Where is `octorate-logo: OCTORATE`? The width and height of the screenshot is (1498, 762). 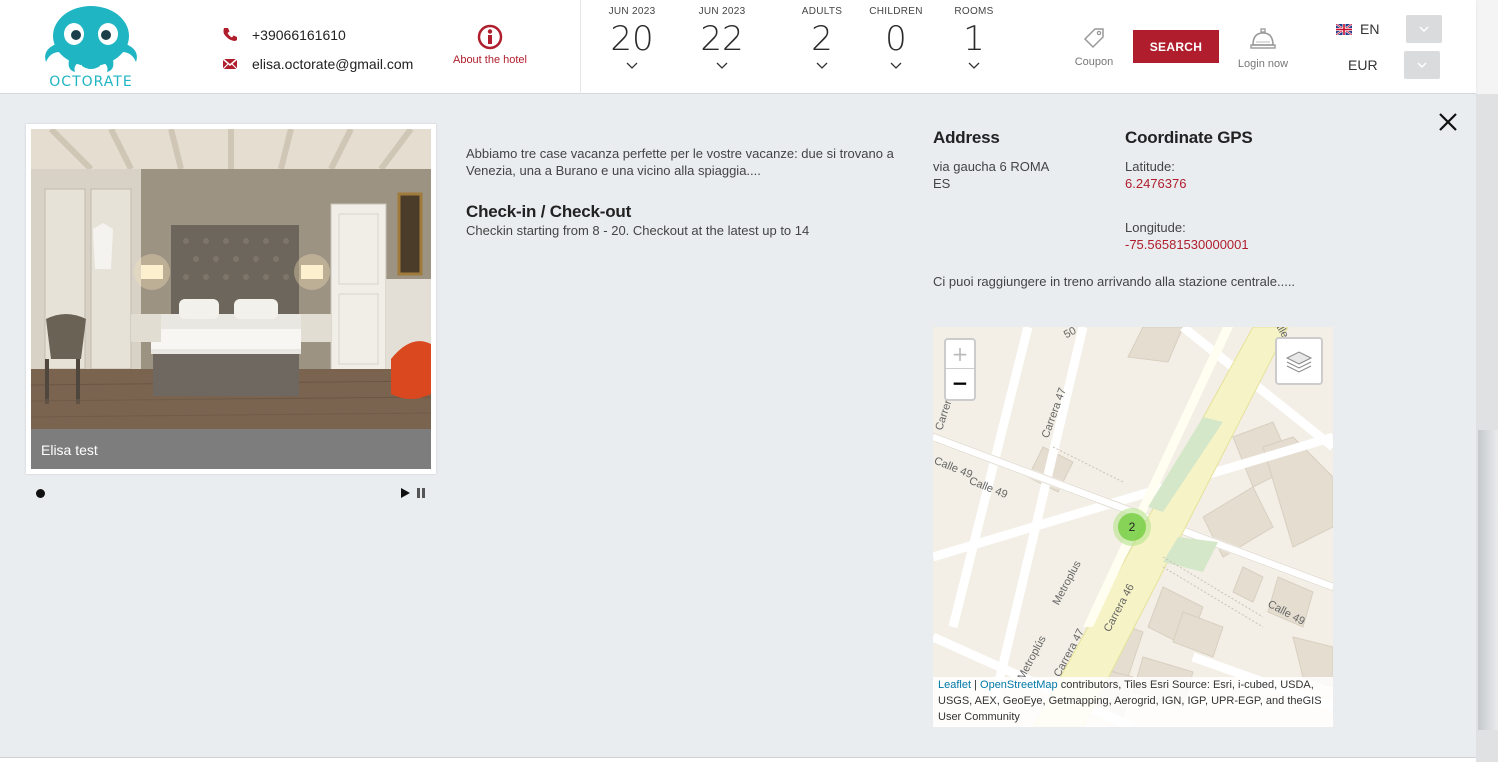
octorate-logo: OCTORATE is located at coordinates (91, 47).